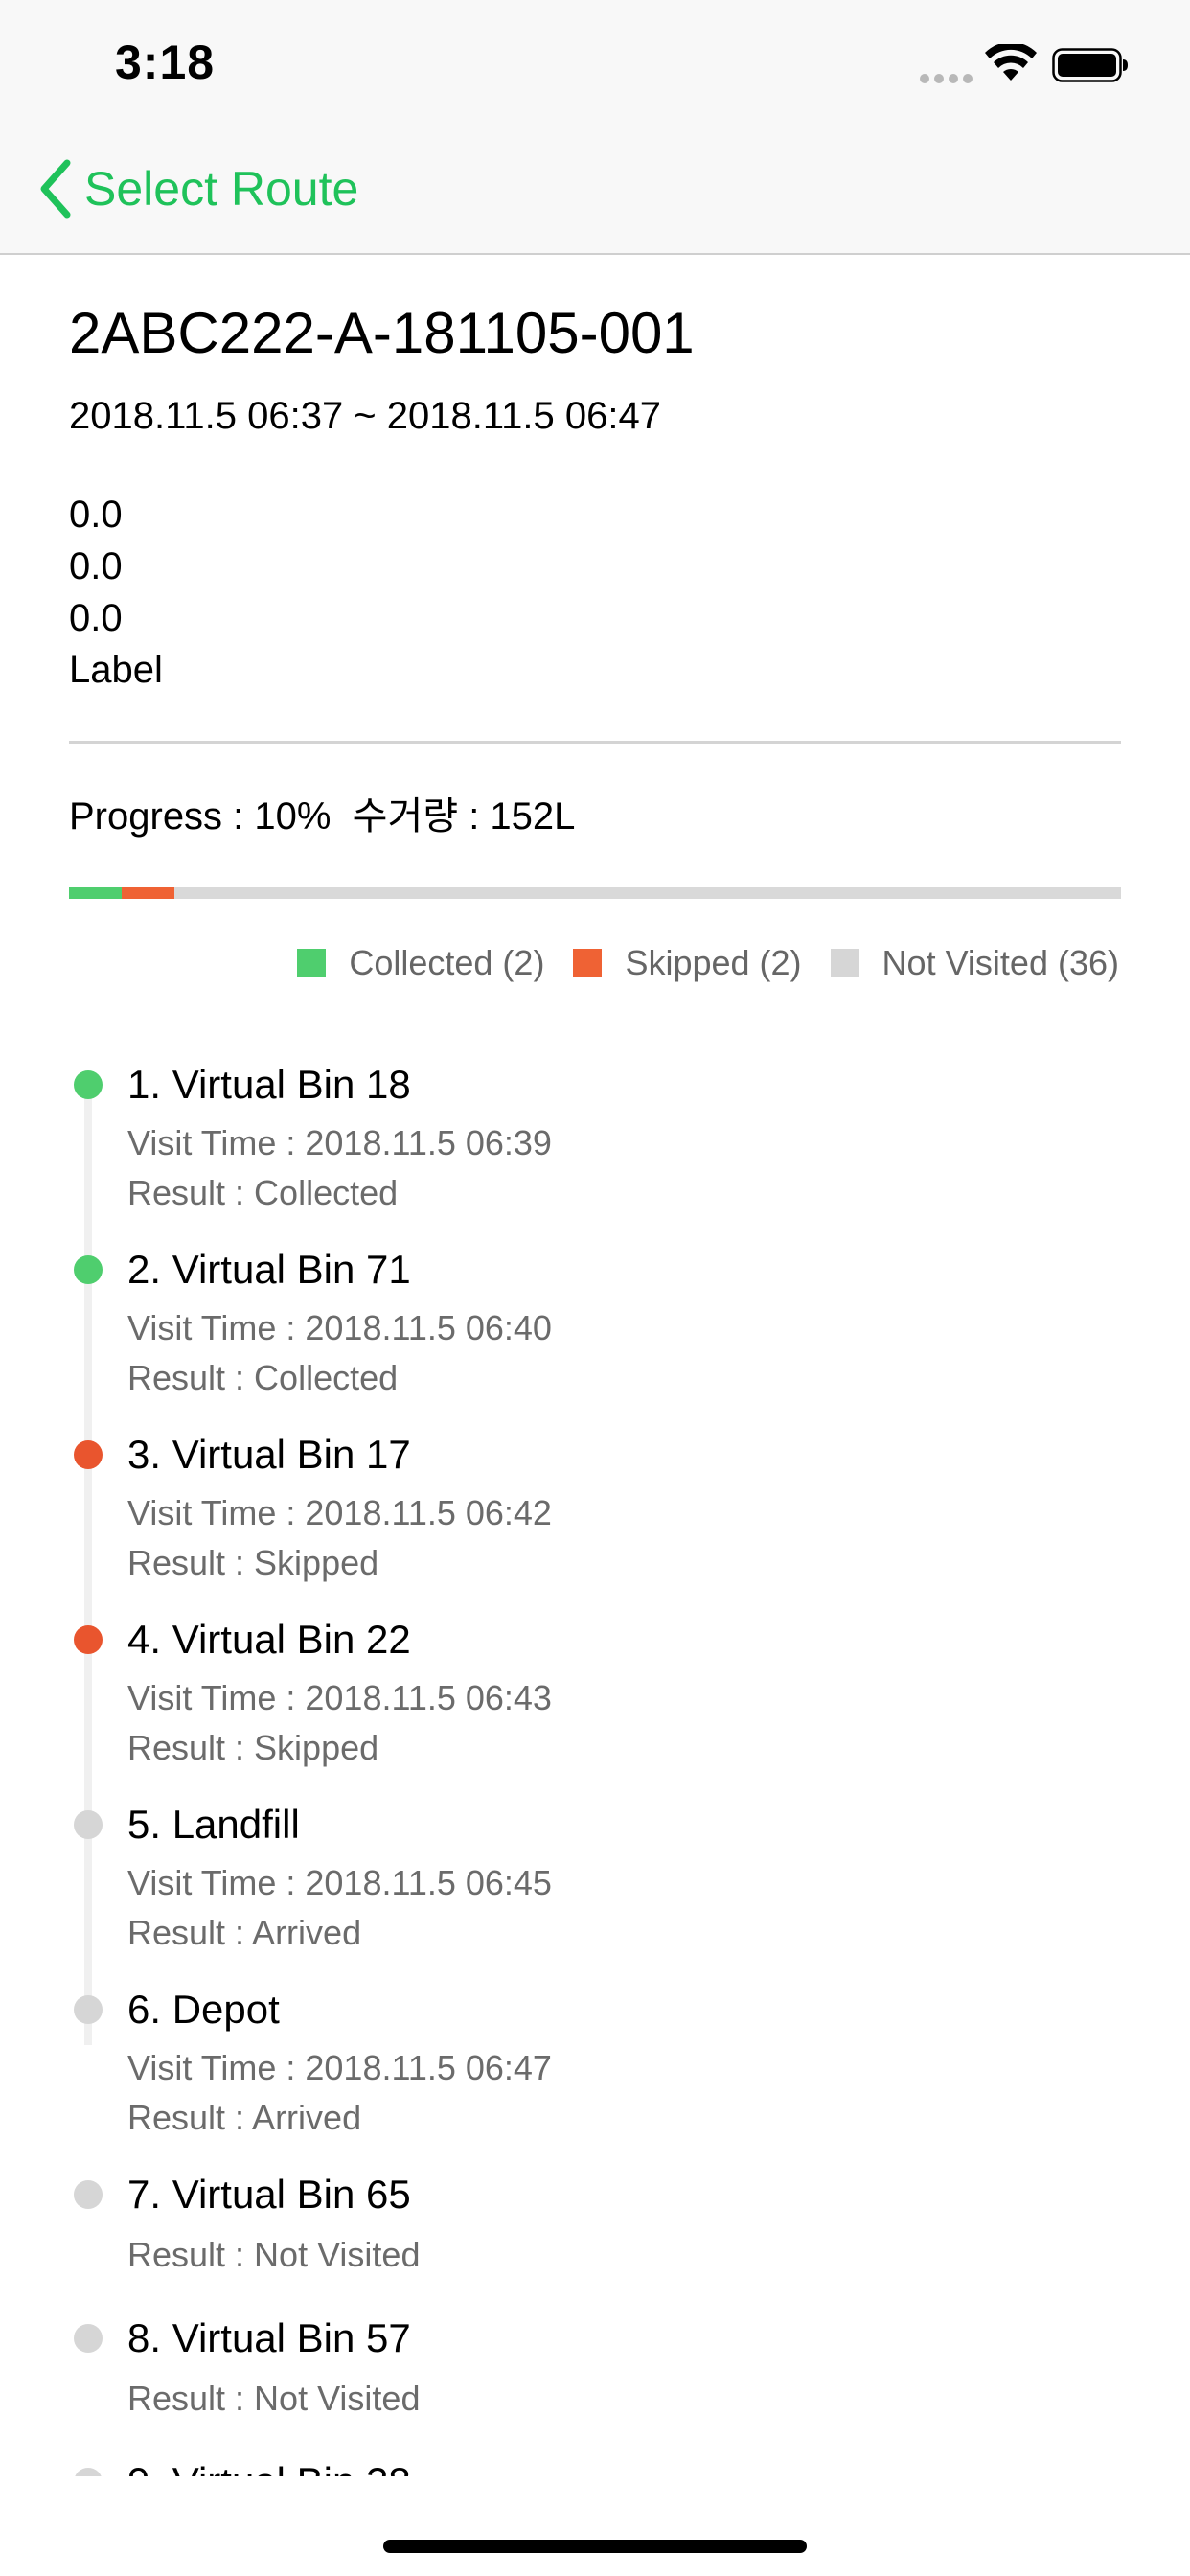 Image resolution: width=1190 pixels, height=2576 pixels. What do you see at coordinates (340, 2067) in the screenshot?
I see `stop-visit-time: Visit Time : 2018.11.5 06:47` at bounding box center [340, 2067].